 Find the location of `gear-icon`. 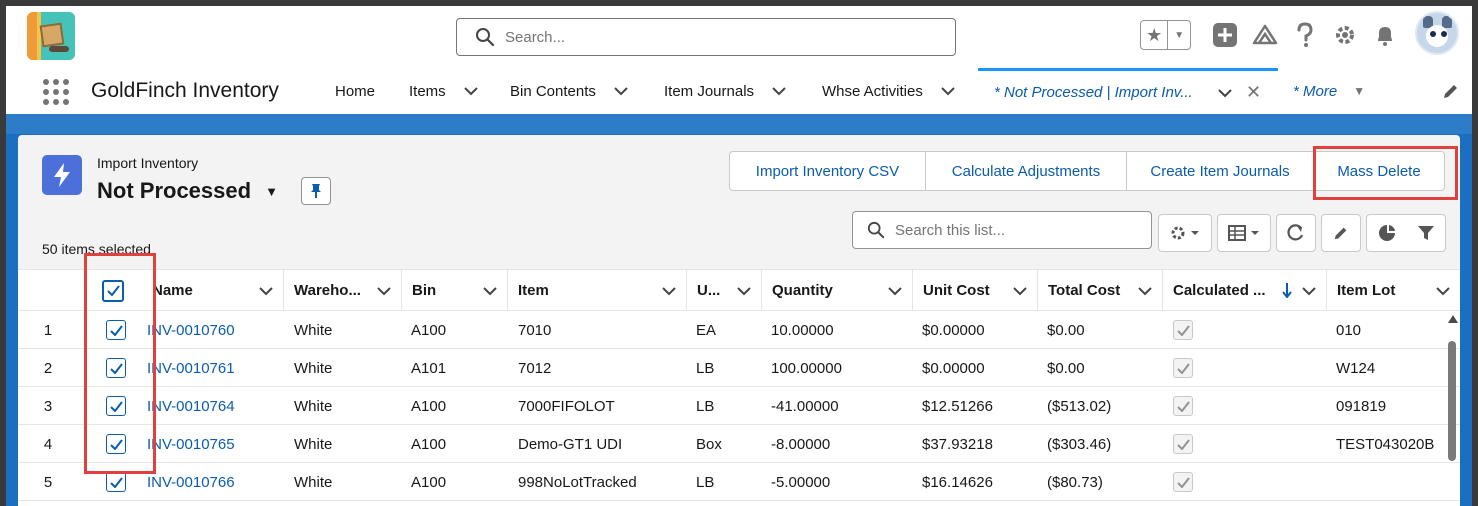

gear-icon is located at coordinates (1345, 35).